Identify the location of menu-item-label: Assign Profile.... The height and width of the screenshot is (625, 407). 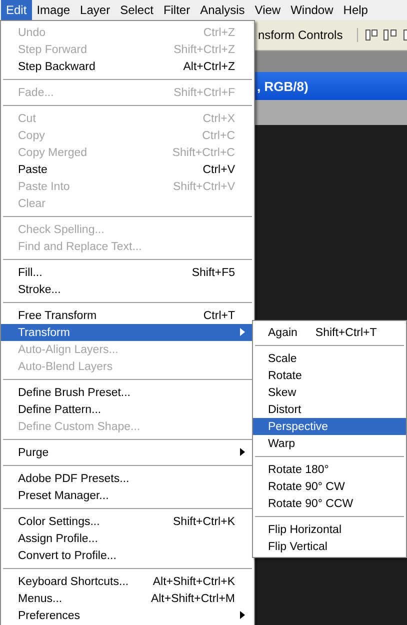
(58, 538).